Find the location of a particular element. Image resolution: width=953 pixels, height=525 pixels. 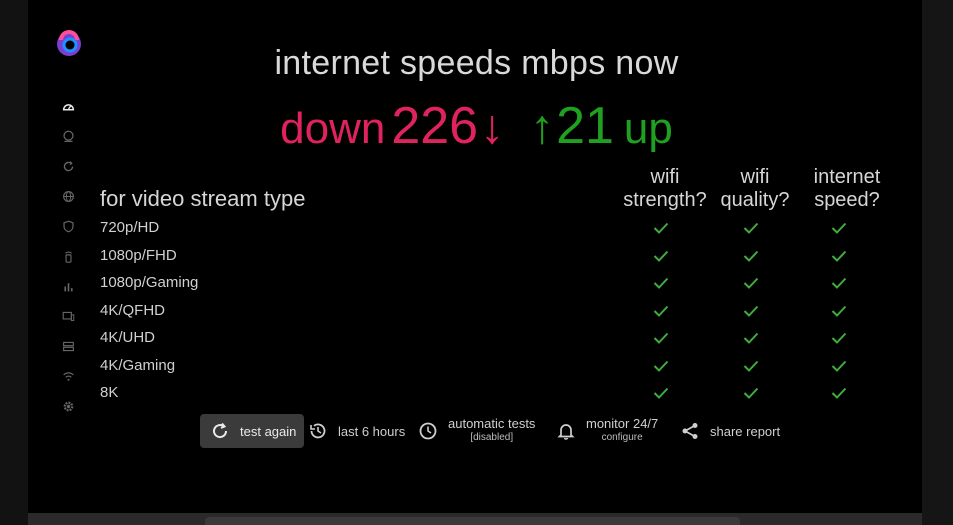

column-header-wifi-quality: wifi quality? is located at coordinates (755, 189).